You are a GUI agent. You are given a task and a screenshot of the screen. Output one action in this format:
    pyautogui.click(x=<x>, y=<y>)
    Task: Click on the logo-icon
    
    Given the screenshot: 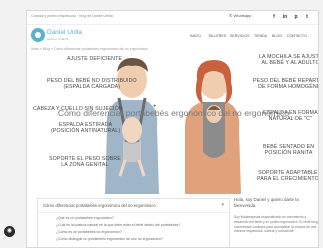 What is the action you would take?
    pyautogui.click(x=38, y=35)
    